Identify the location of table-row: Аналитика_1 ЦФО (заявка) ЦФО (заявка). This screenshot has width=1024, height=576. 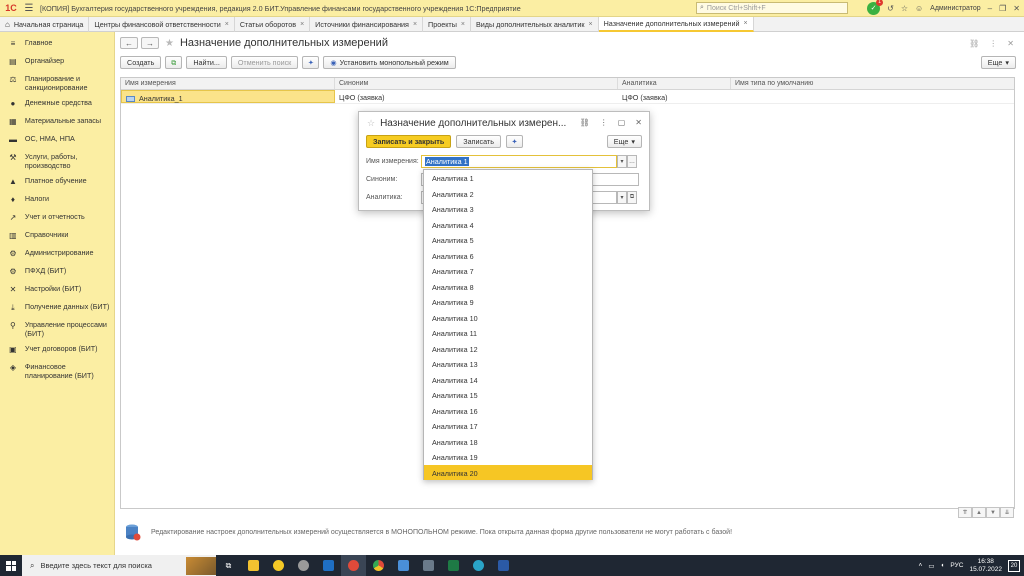
(567, 97).